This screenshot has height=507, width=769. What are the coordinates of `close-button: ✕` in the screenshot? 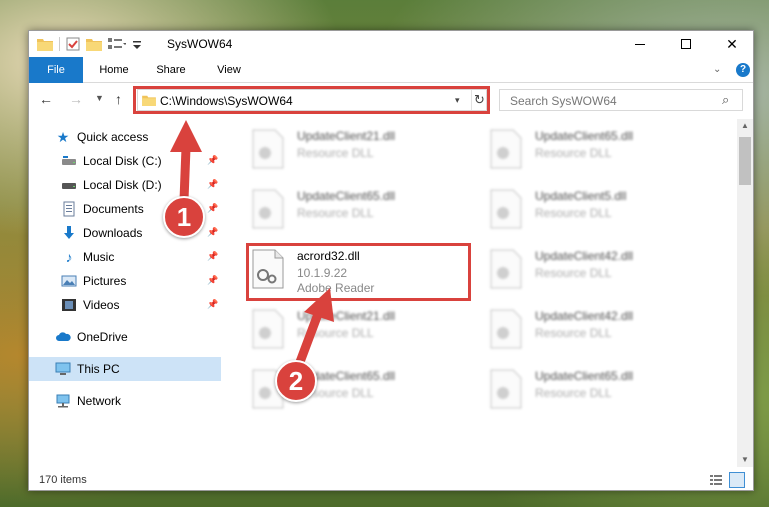 It's located at (732, 44).